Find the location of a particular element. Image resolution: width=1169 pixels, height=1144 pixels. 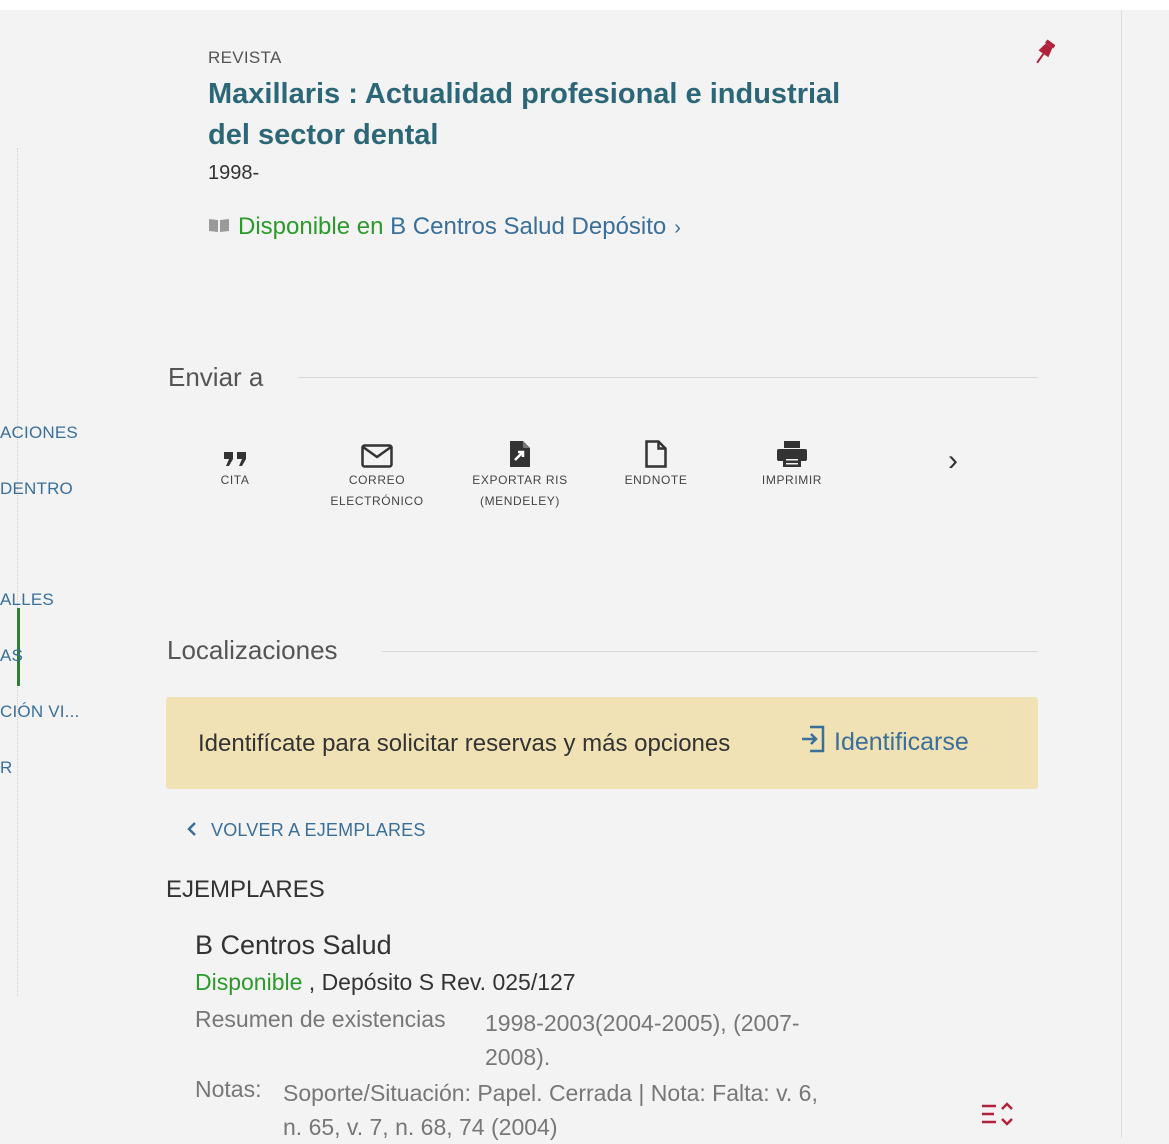

holdings-summary-value: 1998-2003(2004-2005), (2007-2008). is located at coordinates (642, 1040).